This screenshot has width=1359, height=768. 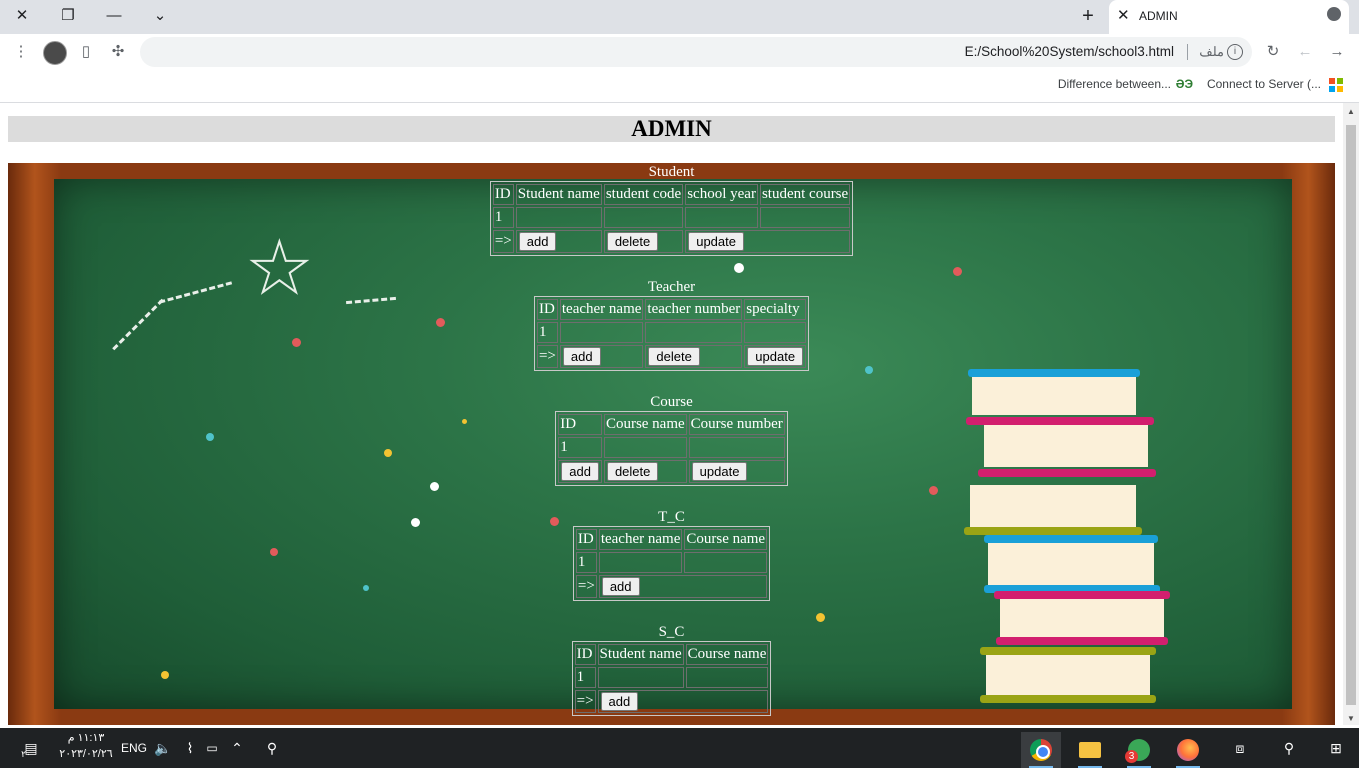 I want to click on student-update-button: update, so click(x=716, y=241).